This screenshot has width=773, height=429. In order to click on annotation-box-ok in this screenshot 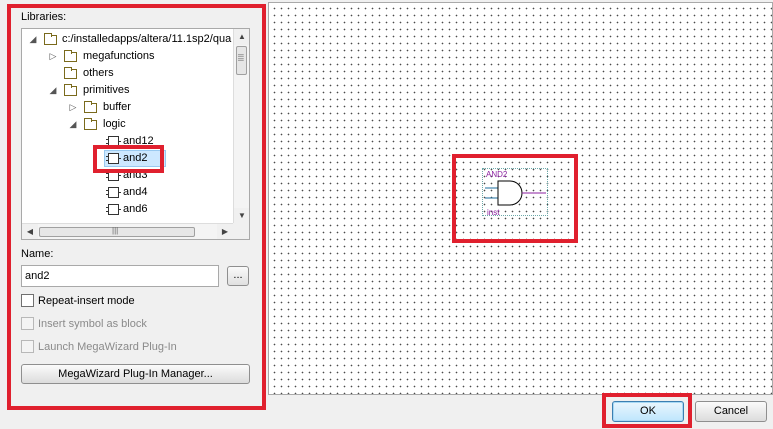, I will do `click(647, 410)`.